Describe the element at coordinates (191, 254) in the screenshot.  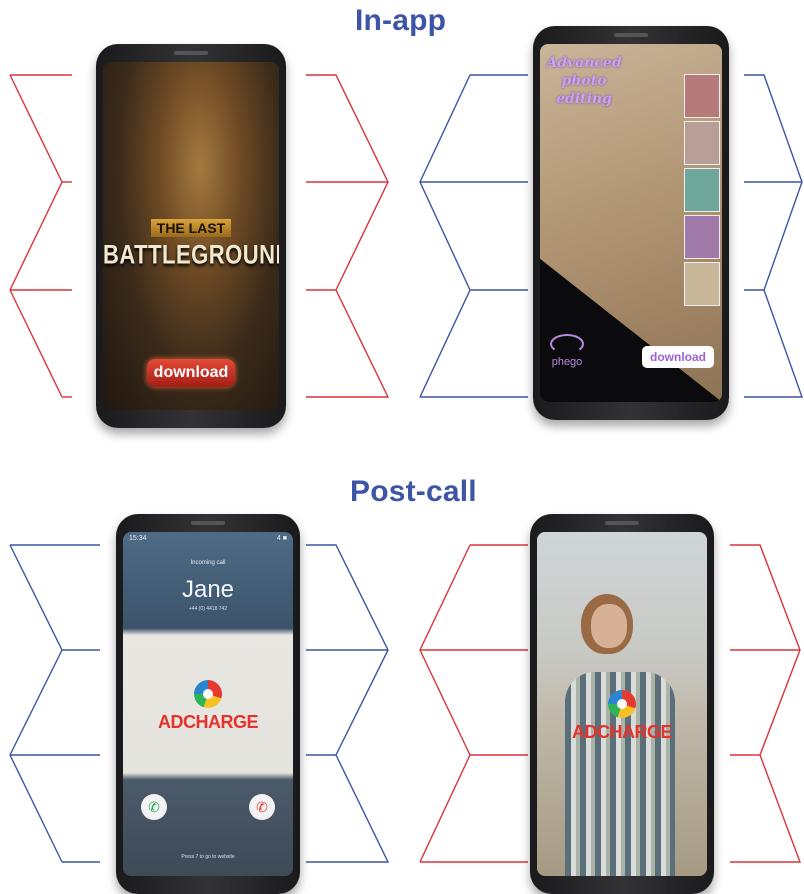
I see `game-title-big: BATTLEGROUND` at that location.